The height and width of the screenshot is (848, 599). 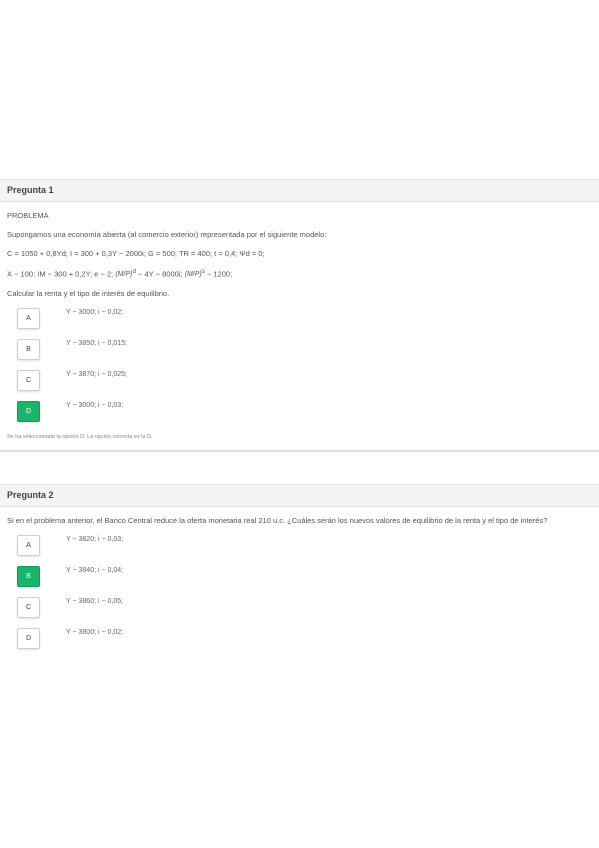 What do you see at coordinates (60, 274) in the screenshot?
I see `model-line-2a: X − 100; IM − 300 + 0,2Y; e − 2;` at bounding box center [60, 274].